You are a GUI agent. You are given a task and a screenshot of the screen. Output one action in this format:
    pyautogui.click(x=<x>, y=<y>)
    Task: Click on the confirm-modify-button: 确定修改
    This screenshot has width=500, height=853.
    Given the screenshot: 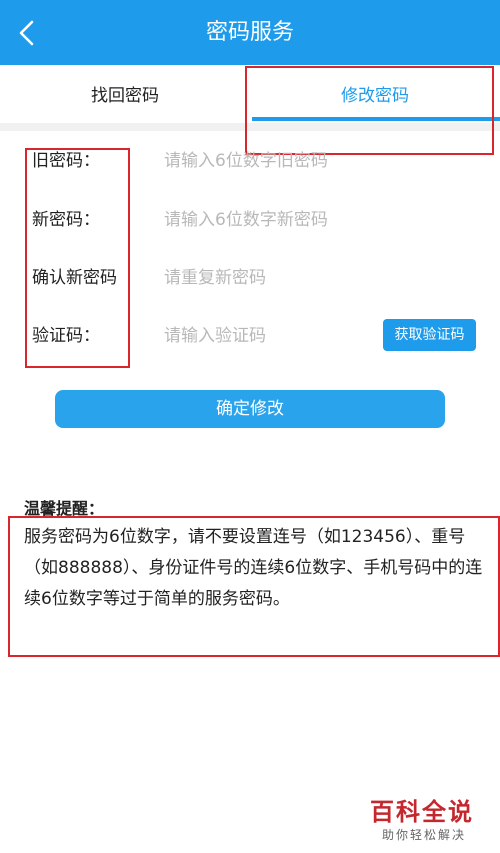 What is the action you would take?
    pyautogui.click(x=250, y=409)
    